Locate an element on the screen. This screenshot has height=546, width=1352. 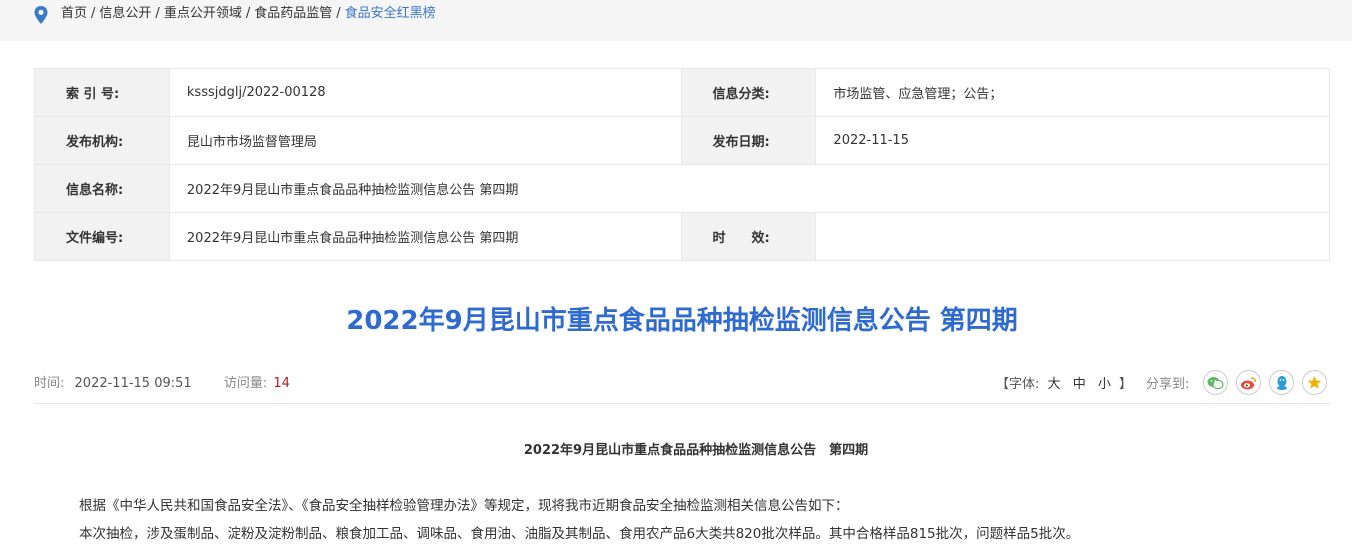
font-size-open: 【字体: is located at coordinates (1018, 384).